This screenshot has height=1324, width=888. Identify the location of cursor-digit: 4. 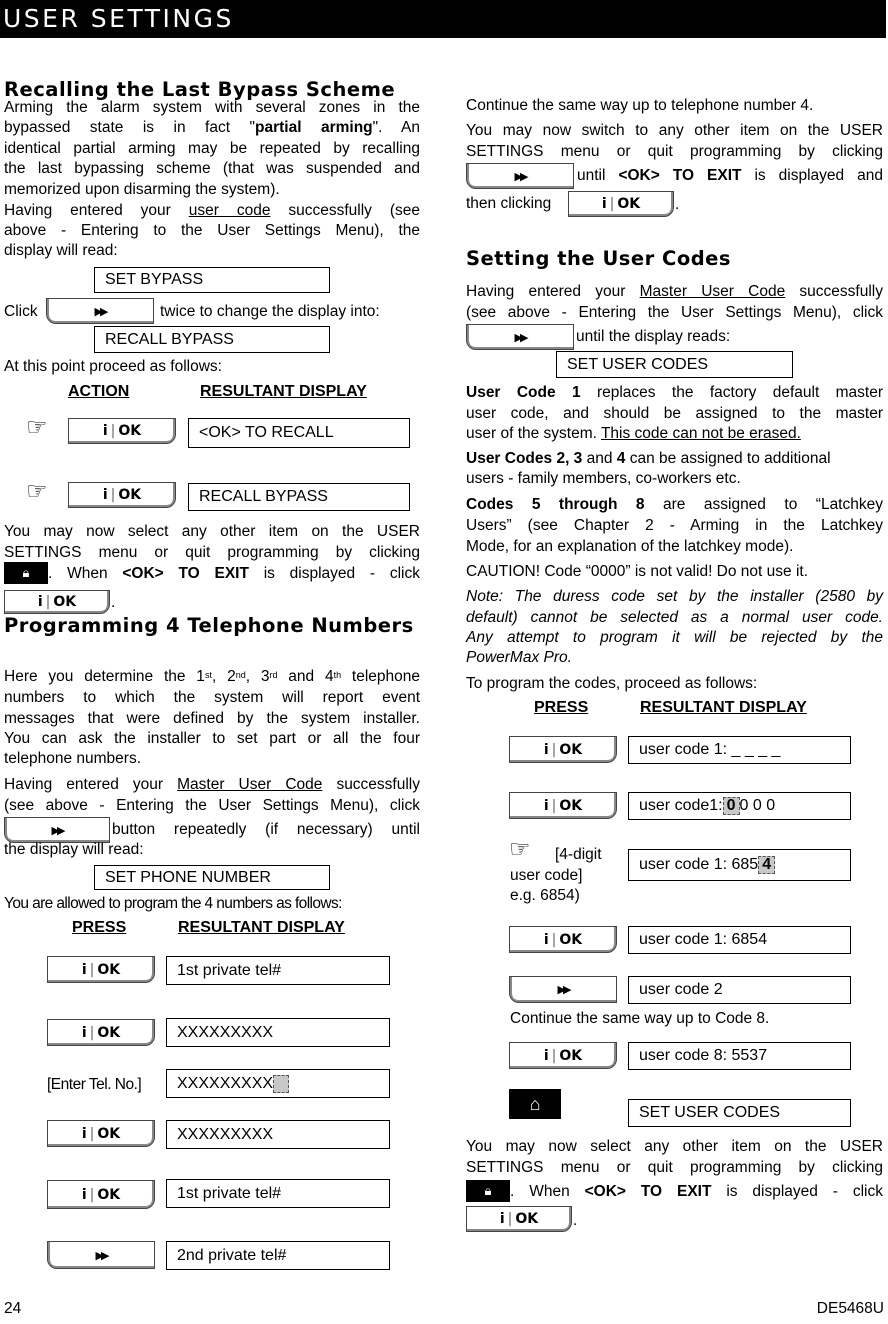
(767, 865).